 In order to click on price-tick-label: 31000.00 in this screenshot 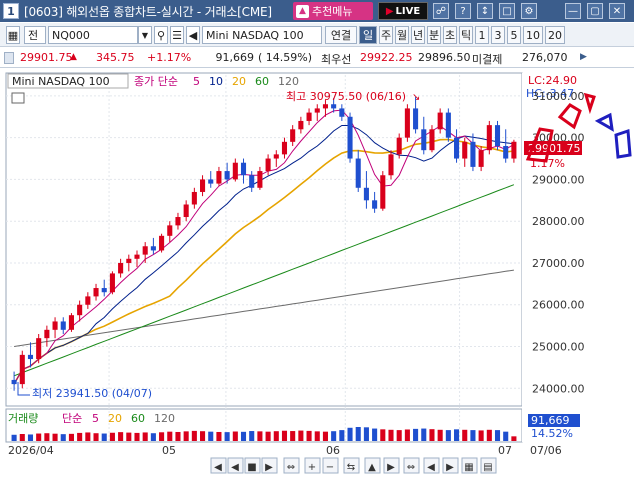, I will do `click(558, 96)`.